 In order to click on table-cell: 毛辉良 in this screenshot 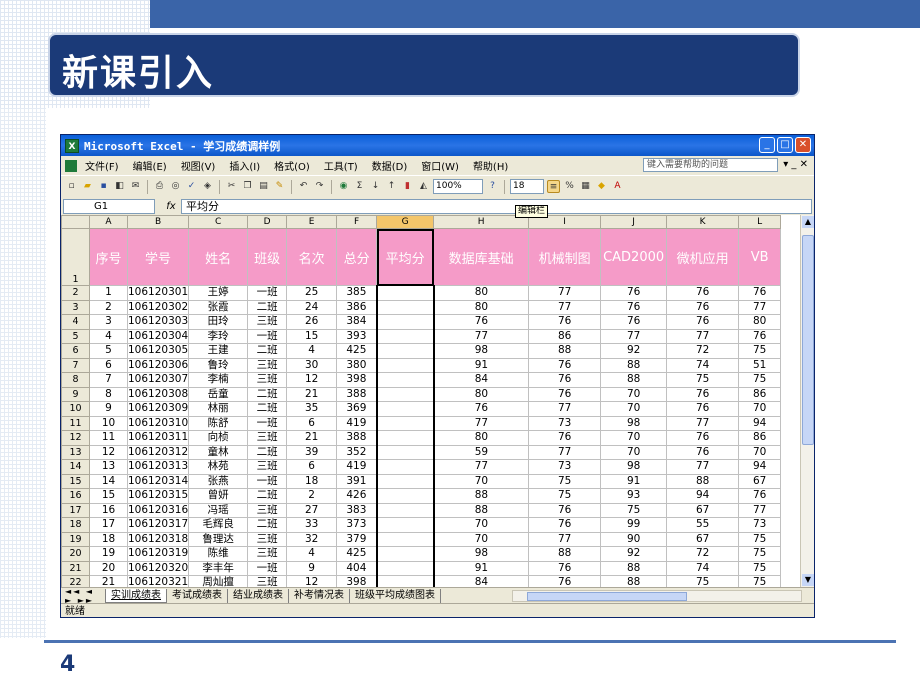, I will do `click(218, 525)`.